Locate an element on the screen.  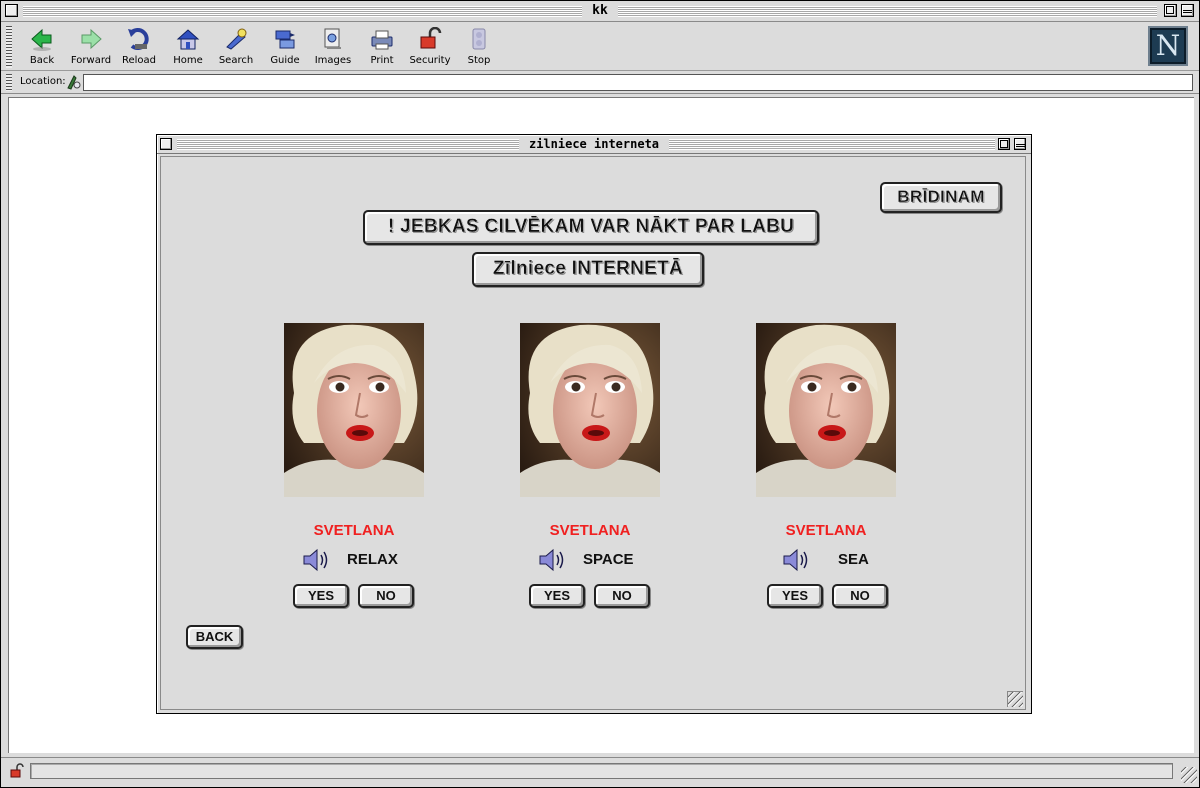
padlock-icon is located at coordinates (430, 38).